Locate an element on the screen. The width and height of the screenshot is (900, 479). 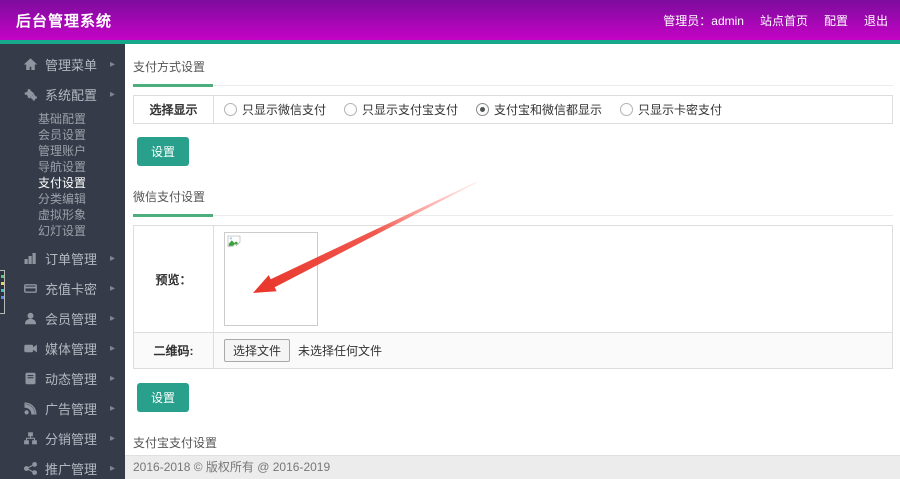
sidebar-item-label: 推广管理 is located at coordinates (71, 469).